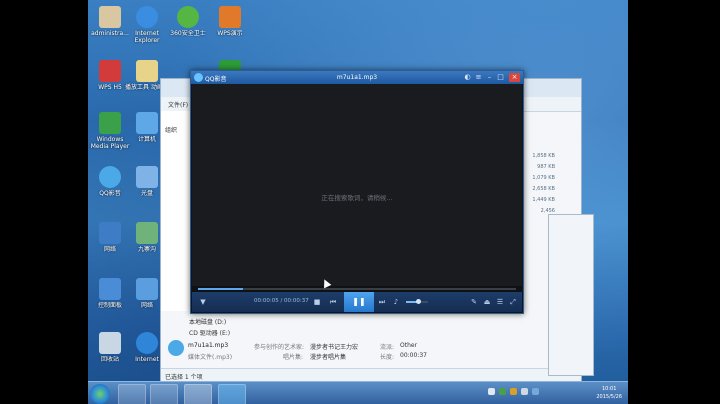 Image resolution: width=720 pixels, height=404 pixels. What do you see at coordinates (358, 392) in the screenshot?
I see `taskbar: 10:01 2015/5/26` at bounding box center [358, 392].